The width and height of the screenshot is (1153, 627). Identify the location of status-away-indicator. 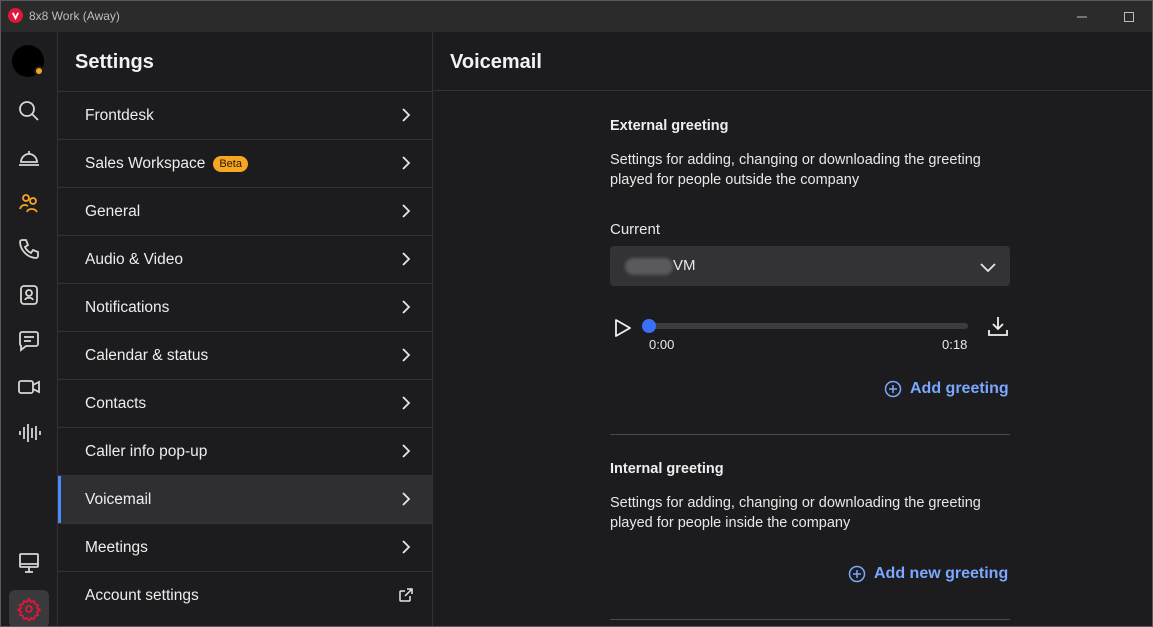
(39, 71).